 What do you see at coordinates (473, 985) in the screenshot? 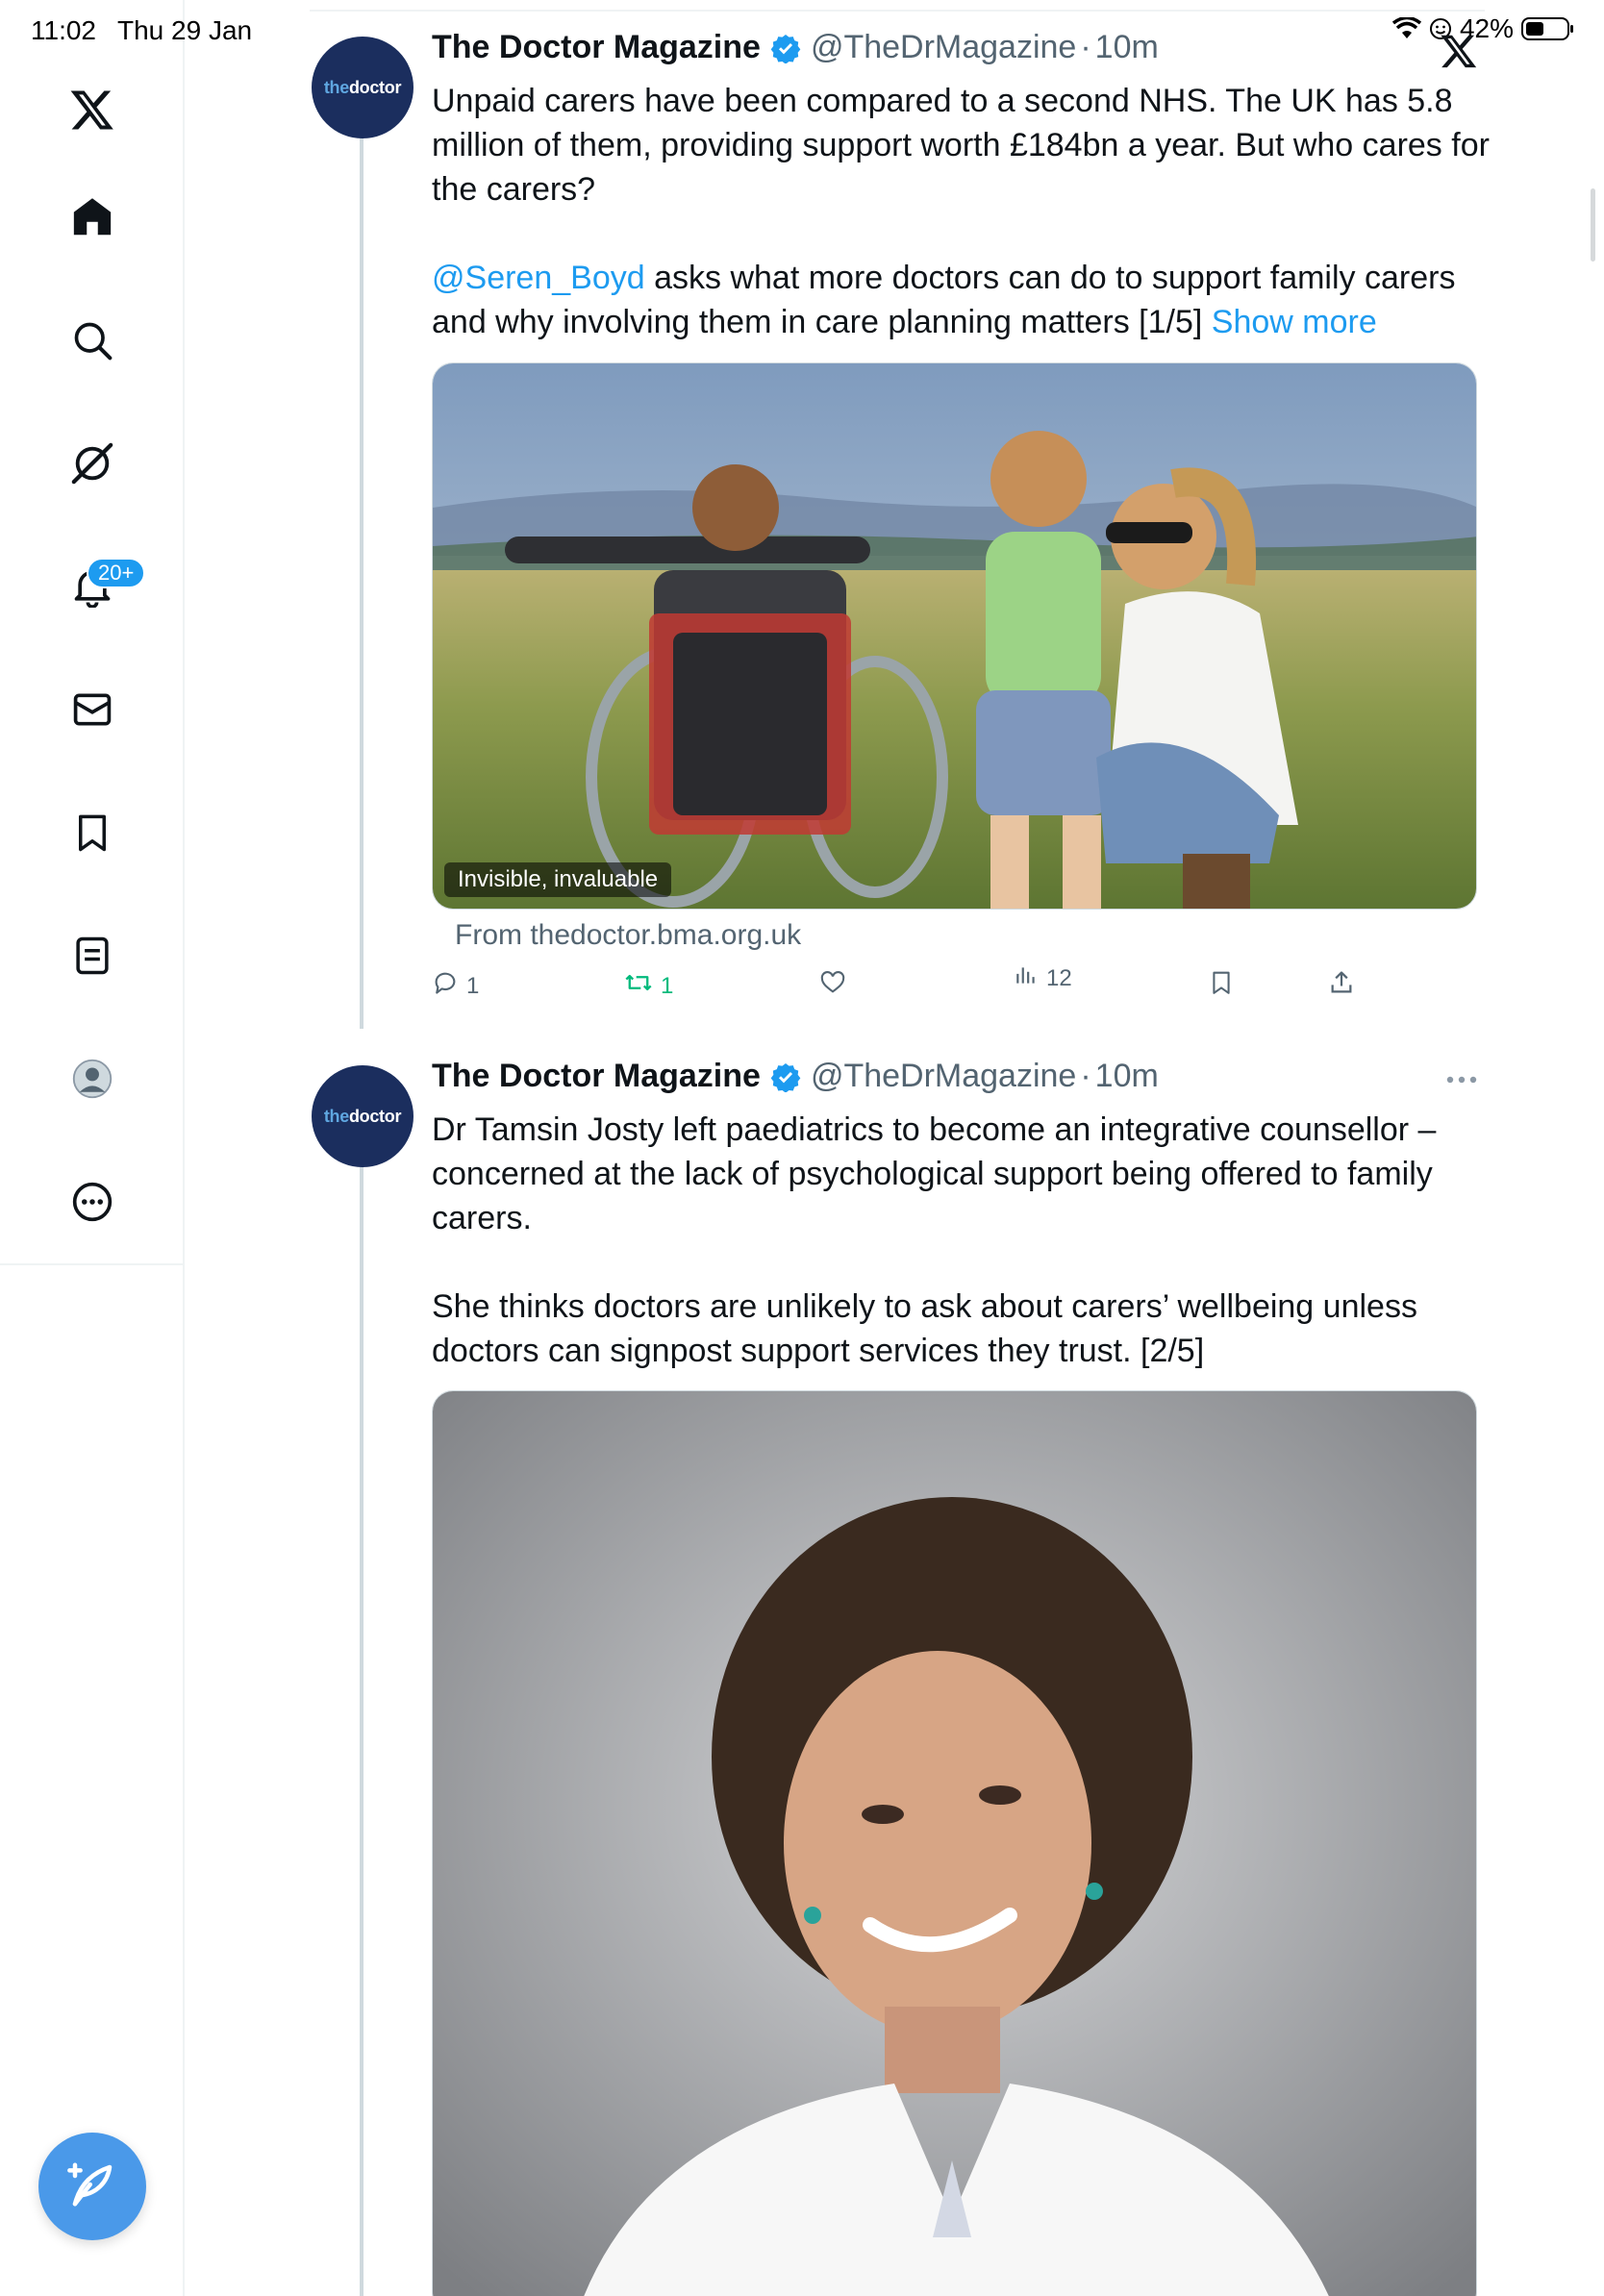
I see `reply-count: 1` at bounding box center [473, 985].